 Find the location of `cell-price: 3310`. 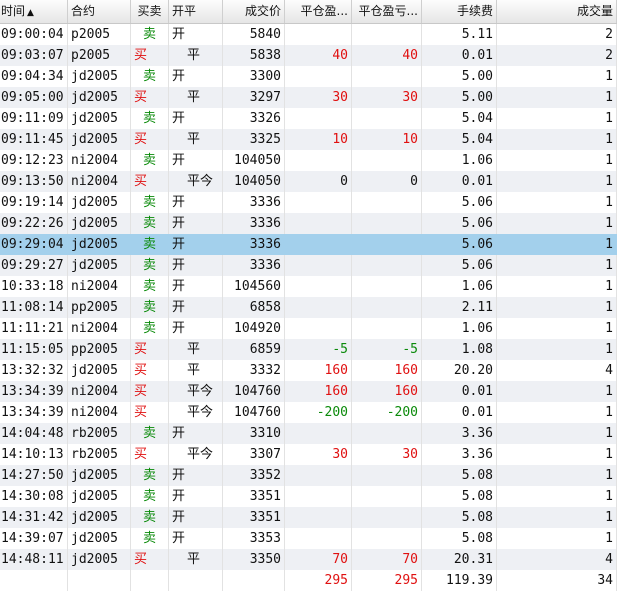

cell-price: 3310 is located at coordinates (254, 433).